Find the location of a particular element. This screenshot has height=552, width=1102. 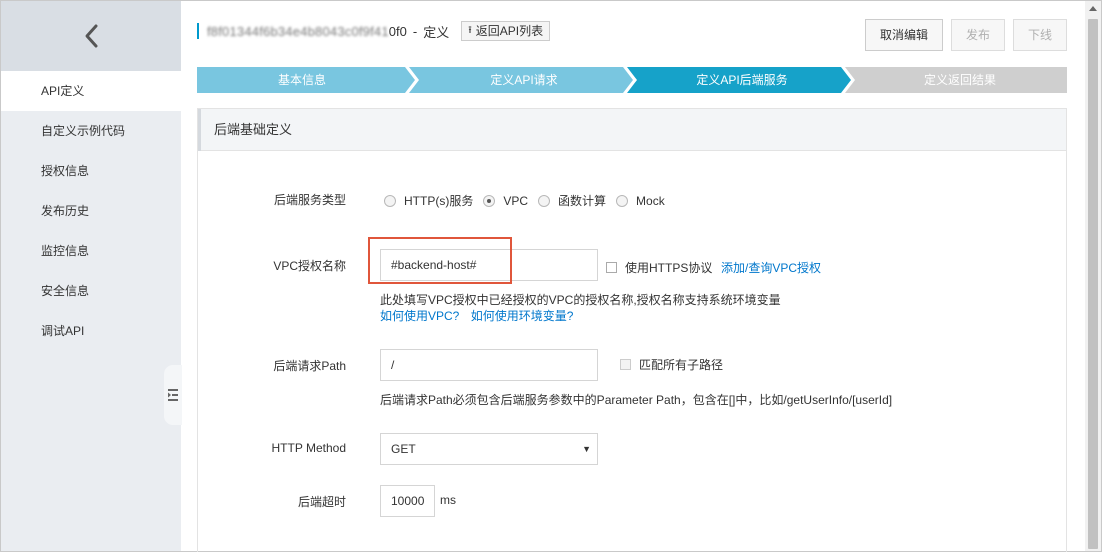

backend-path-label: 后端请求Path is located at coordinates (309, 366).